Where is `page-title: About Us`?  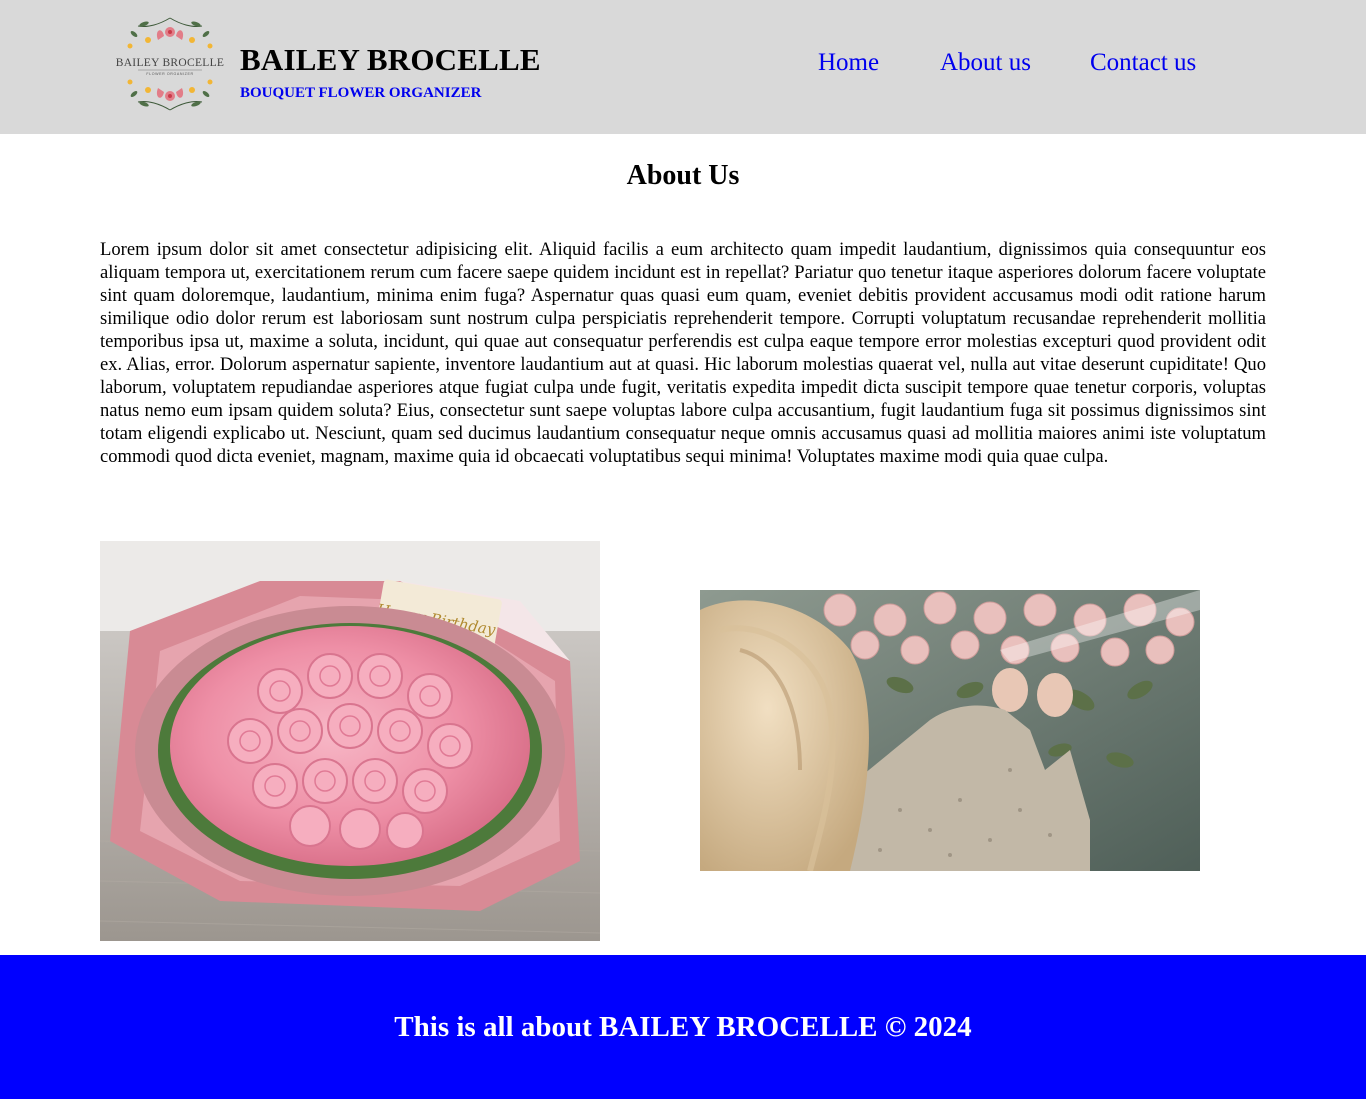
page-title: About Us is located at coordinates (683, 175).